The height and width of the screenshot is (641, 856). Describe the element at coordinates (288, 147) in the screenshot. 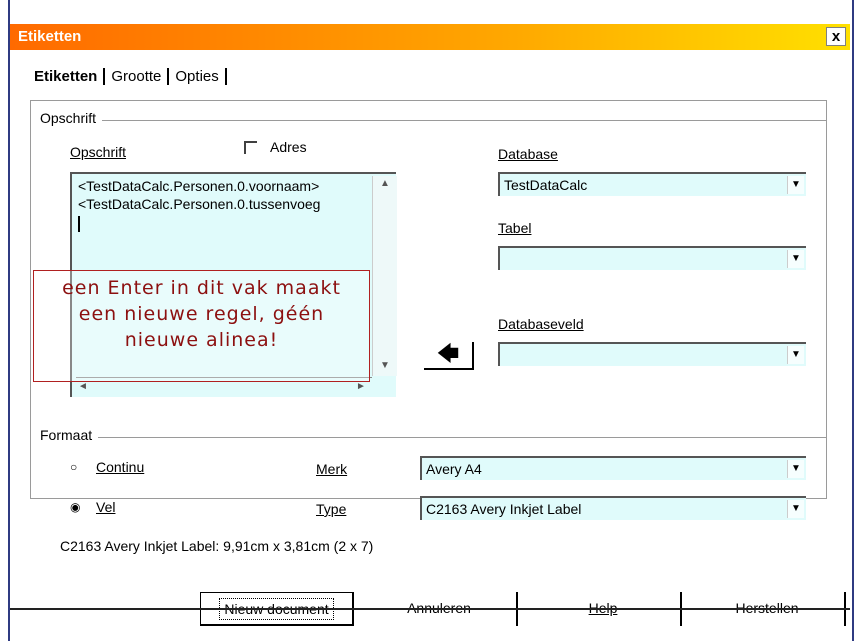

I see `adres-label: Adres` at that location.